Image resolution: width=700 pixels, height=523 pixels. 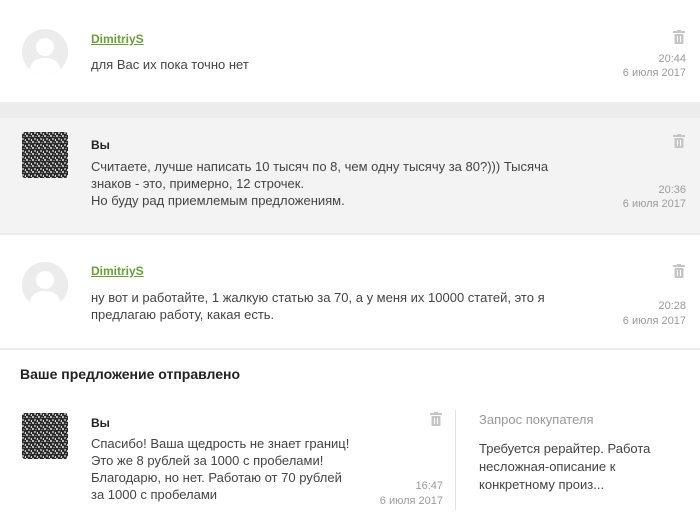 What do you see at coordinates (565, 448) in the screenshot?
I see `request-line: Требуется рерайтер. Работа` at bounding box center [565, 448].